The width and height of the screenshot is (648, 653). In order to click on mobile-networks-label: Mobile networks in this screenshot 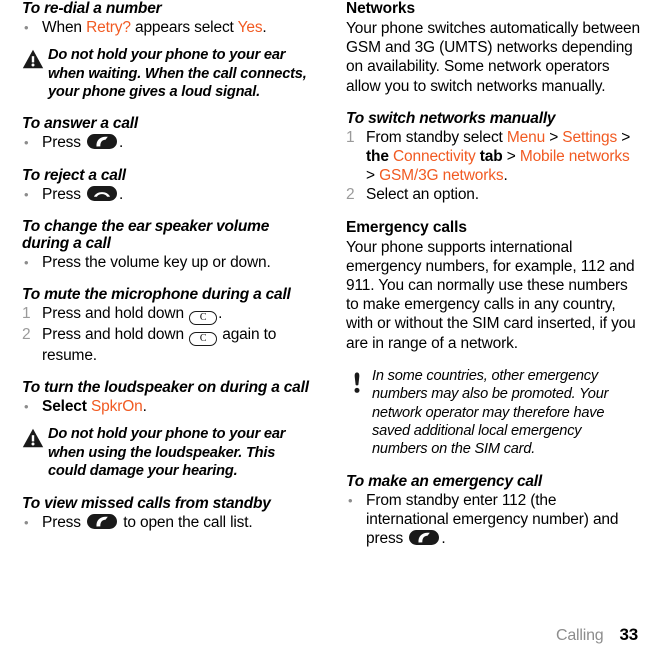, I will do `click(574, 157)`.